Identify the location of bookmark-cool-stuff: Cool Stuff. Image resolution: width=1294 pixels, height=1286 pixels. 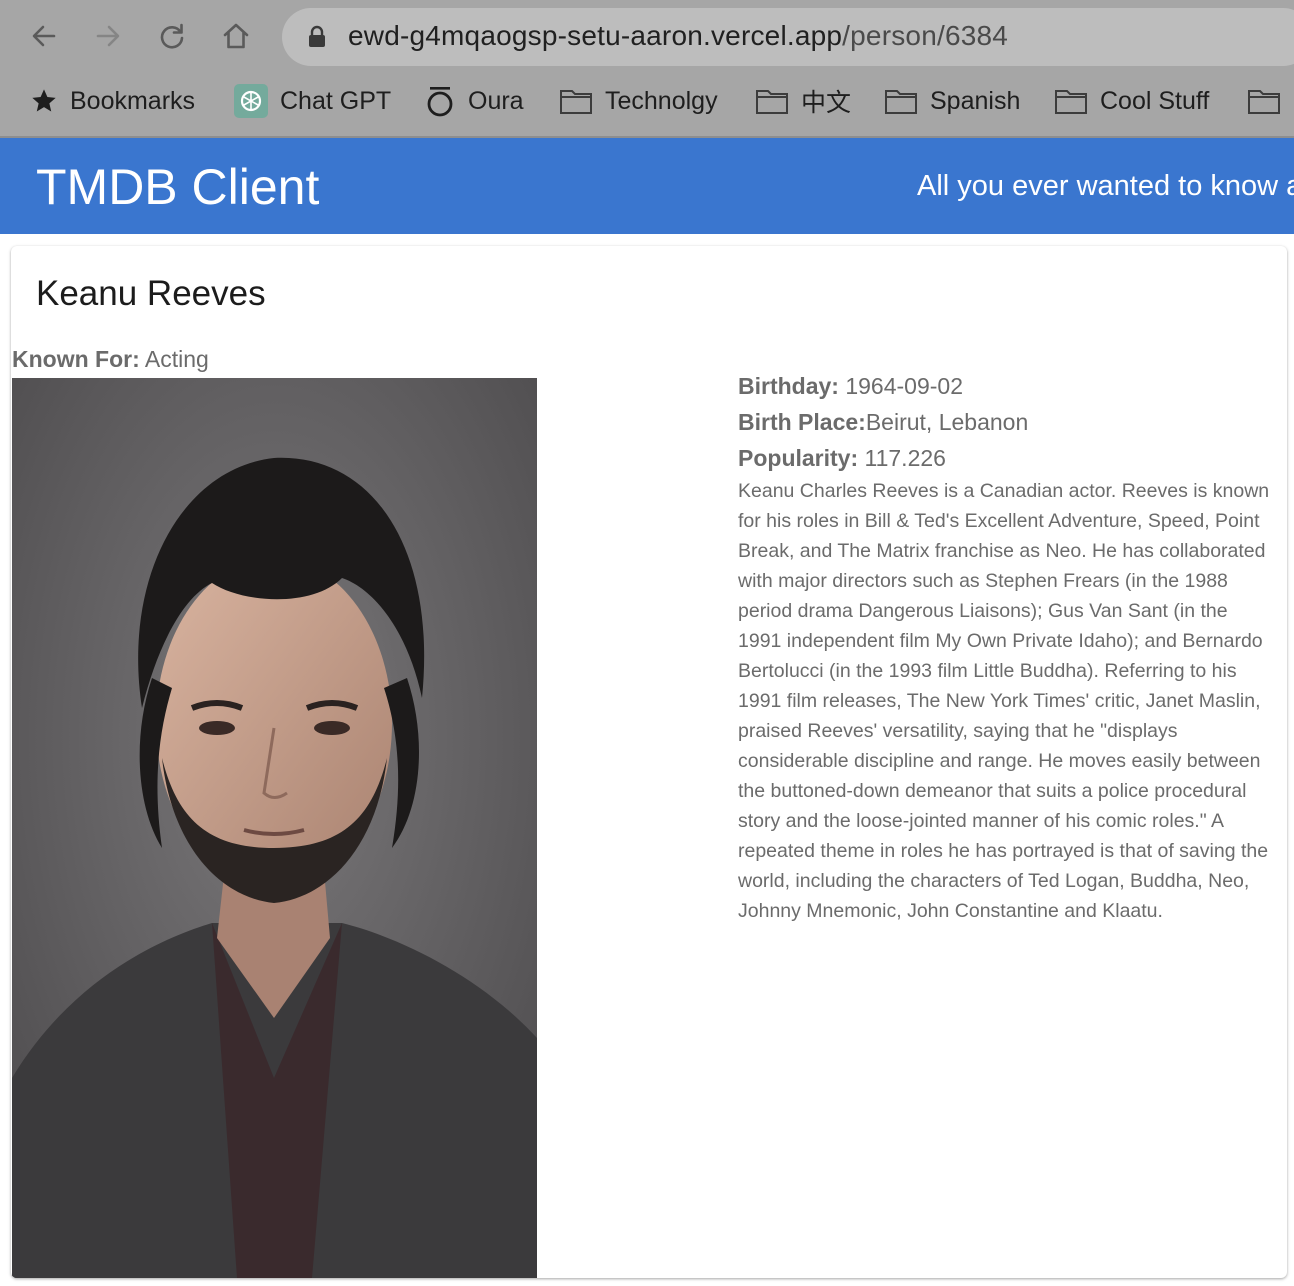
(1131, 101).